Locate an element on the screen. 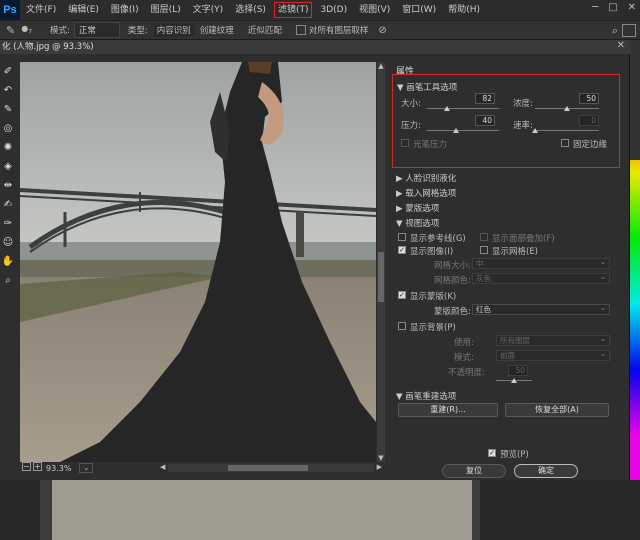 This screenshot has height=540, width=640. spot-healing-brush-icon: ✎ is located at coordinates (10, 30).